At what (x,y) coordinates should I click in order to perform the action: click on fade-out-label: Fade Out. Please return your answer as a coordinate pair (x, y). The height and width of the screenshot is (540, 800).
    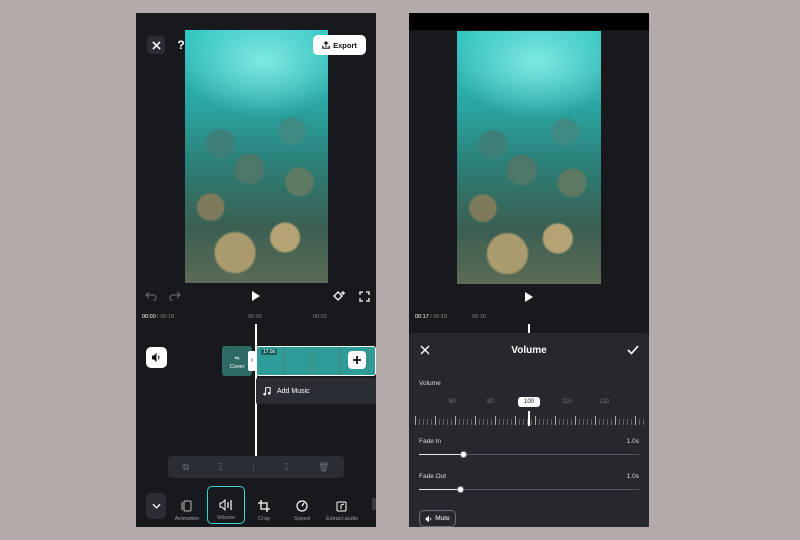
    Looking at the image, I should click on (433, 476).